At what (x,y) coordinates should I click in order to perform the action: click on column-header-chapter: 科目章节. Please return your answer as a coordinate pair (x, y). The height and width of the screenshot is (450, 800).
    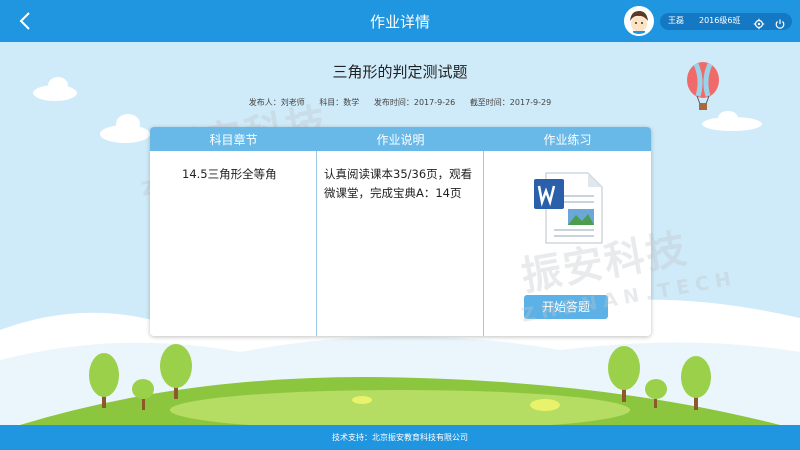
    Looking at the image, I should click on (233, 140).